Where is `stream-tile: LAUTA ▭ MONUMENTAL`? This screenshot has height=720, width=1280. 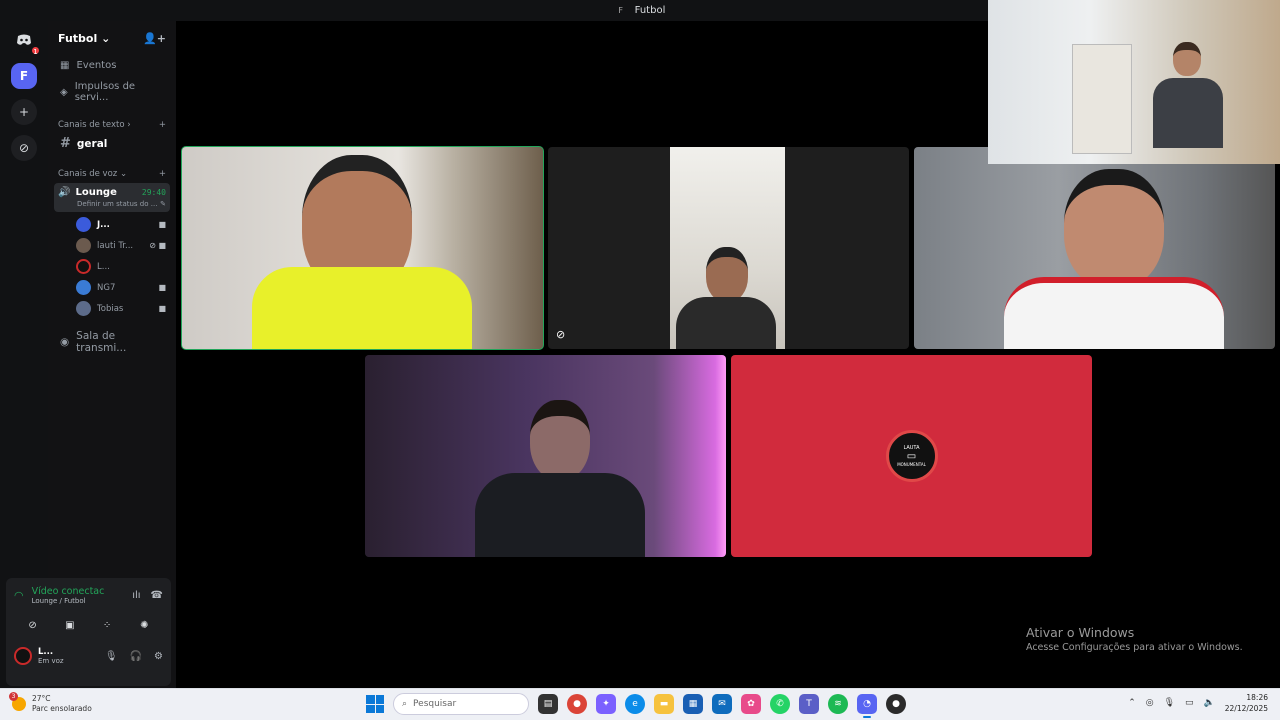 stream-tile: LAUTA ▭ MONUMENTAL is located at coordinates (911, 456).